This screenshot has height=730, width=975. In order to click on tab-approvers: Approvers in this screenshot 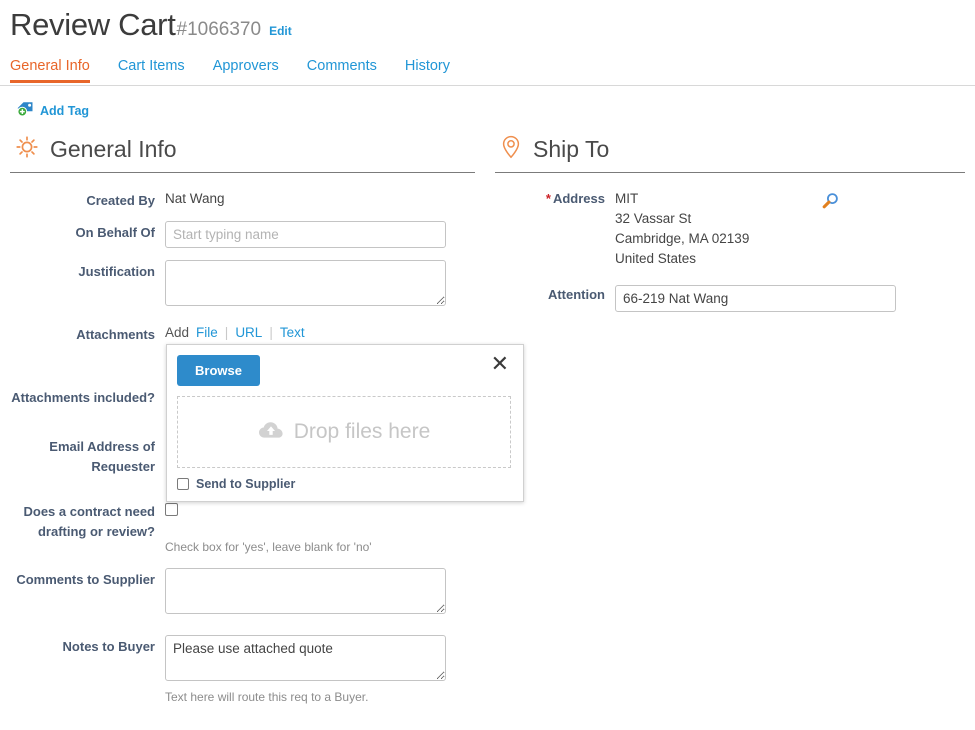, I will do `click(253, 70)`.